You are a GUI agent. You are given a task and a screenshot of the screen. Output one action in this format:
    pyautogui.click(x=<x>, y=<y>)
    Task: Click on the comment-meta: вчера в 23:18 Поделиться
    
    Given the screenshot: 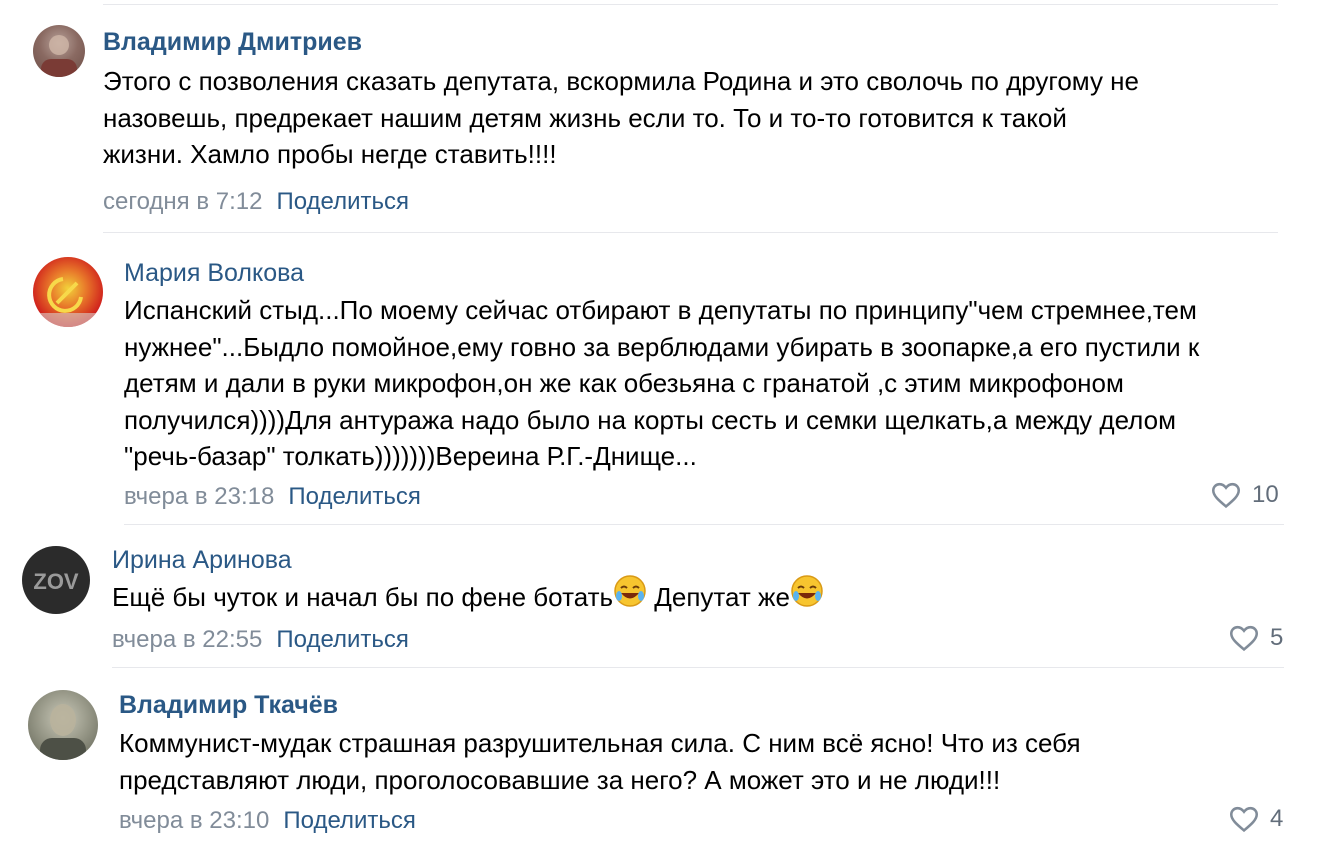 What is the action you would take?
    pyautogui.click(x=272, y=497)
    